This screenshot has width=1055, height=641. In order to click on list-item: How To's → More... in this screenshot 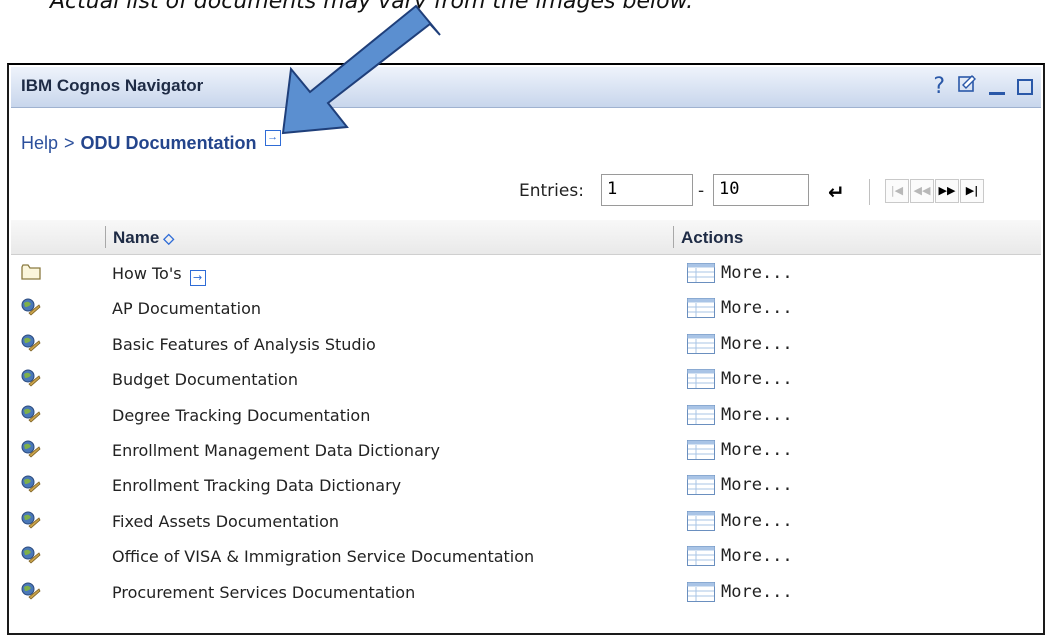, I will do `click(526, 274)`.